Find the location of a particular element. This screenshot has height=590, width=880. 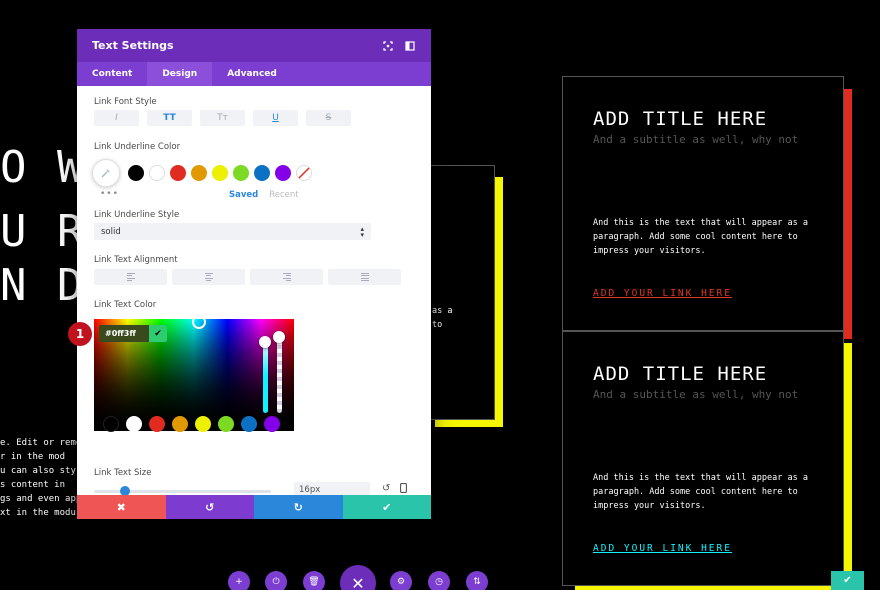

modal-footer: ✖ ↺ ↻ ✔ is located at coordinates (254, 507).